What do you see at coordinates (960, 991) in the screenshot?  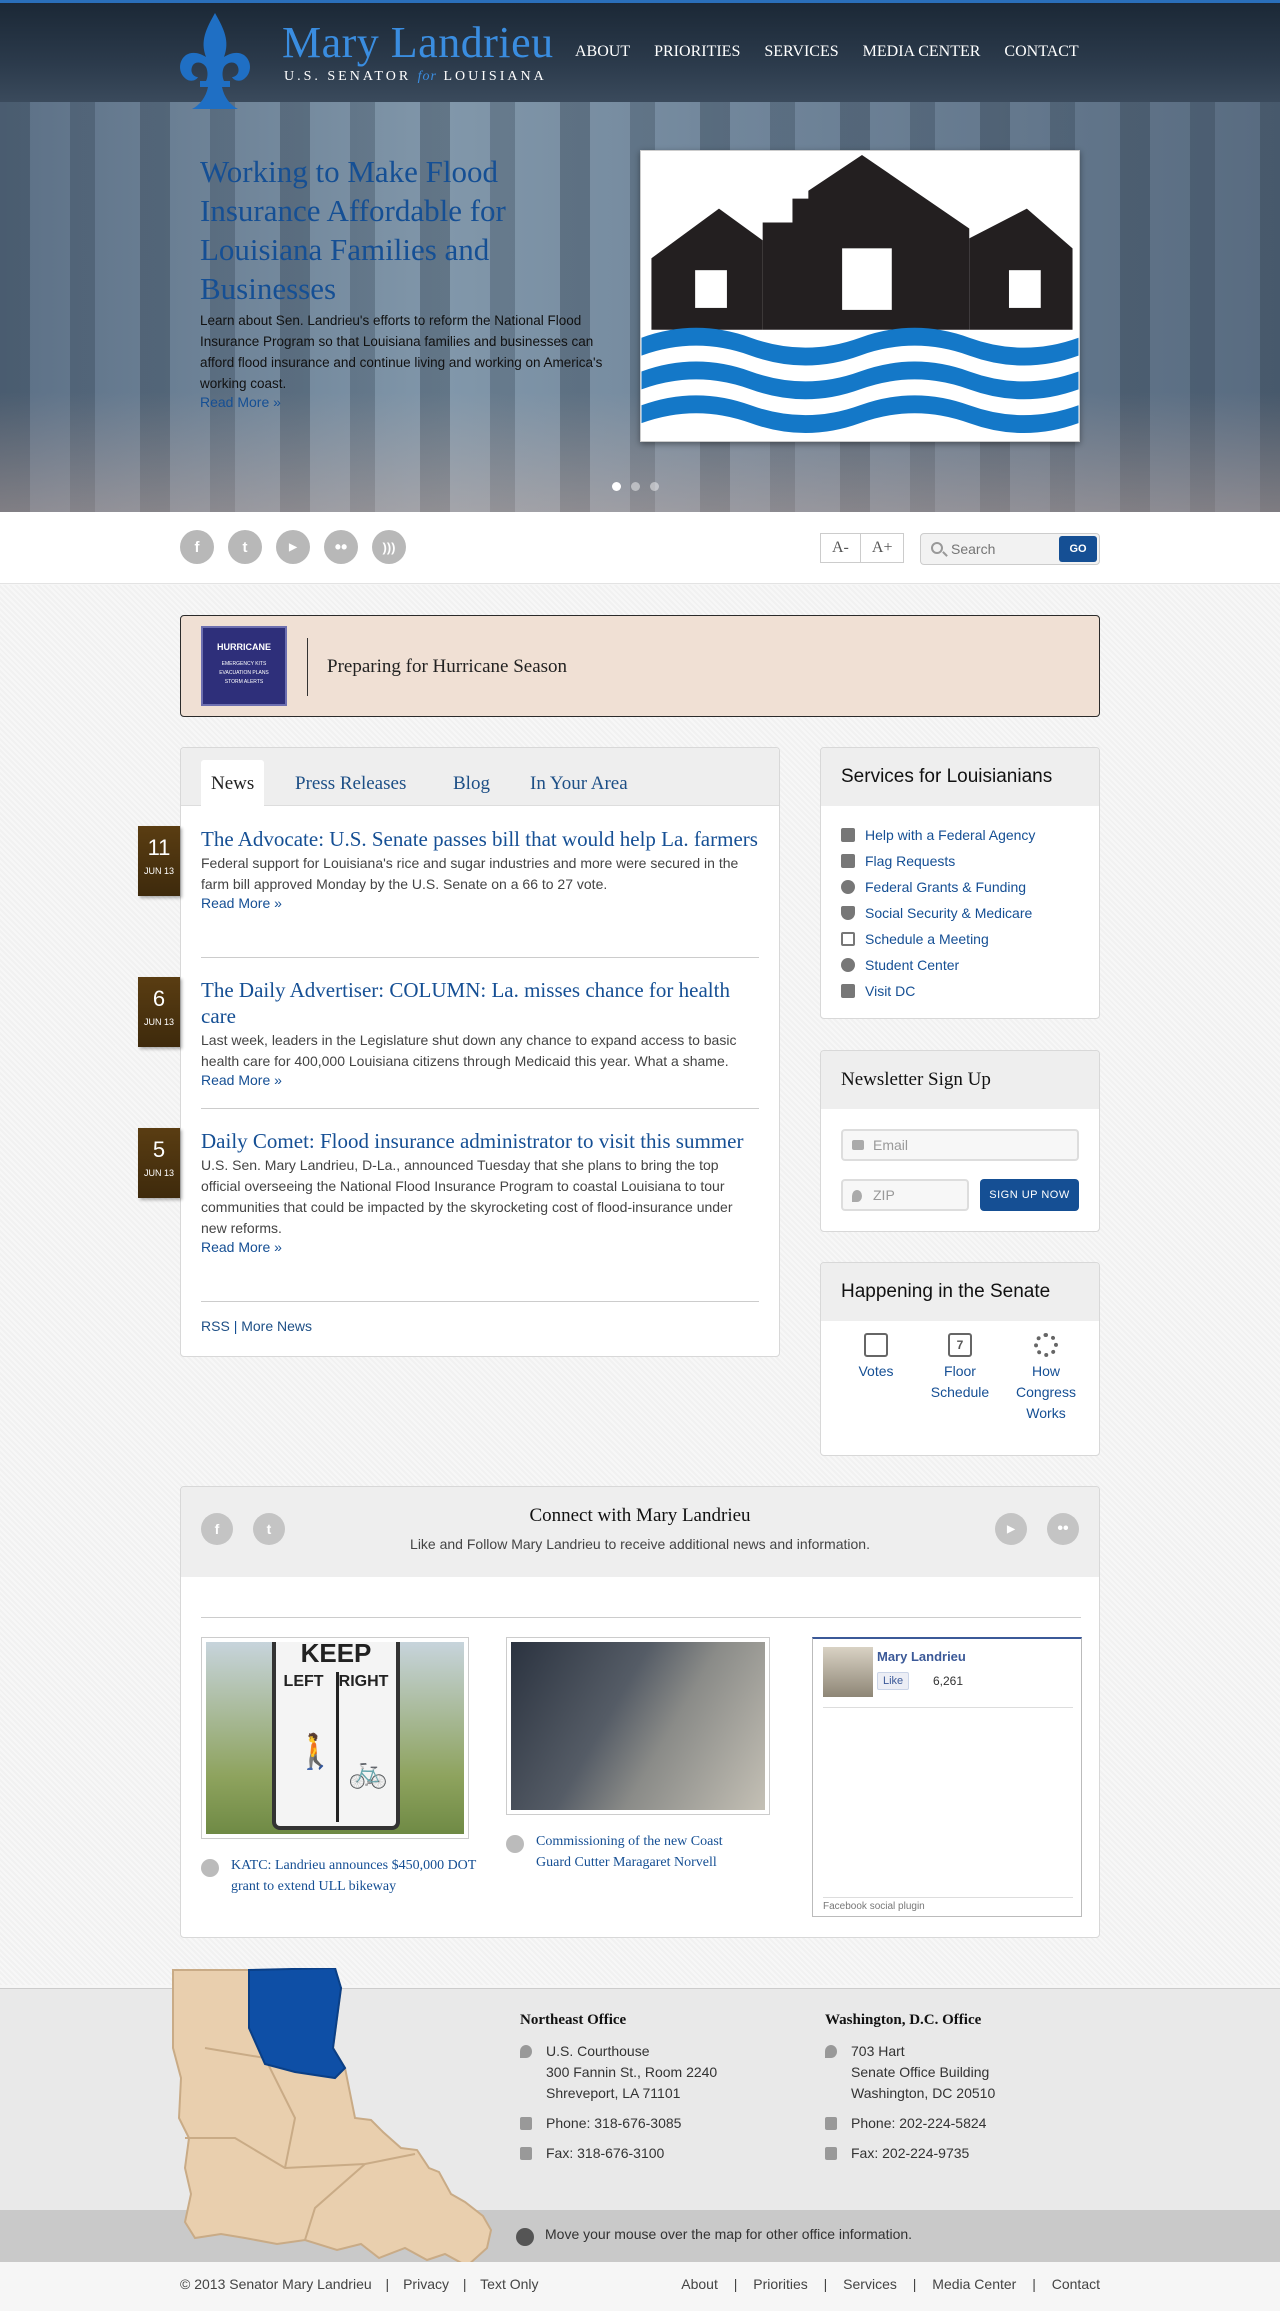 I see `service-visit-dc: Visit DC` at bounding box center [960, 991].